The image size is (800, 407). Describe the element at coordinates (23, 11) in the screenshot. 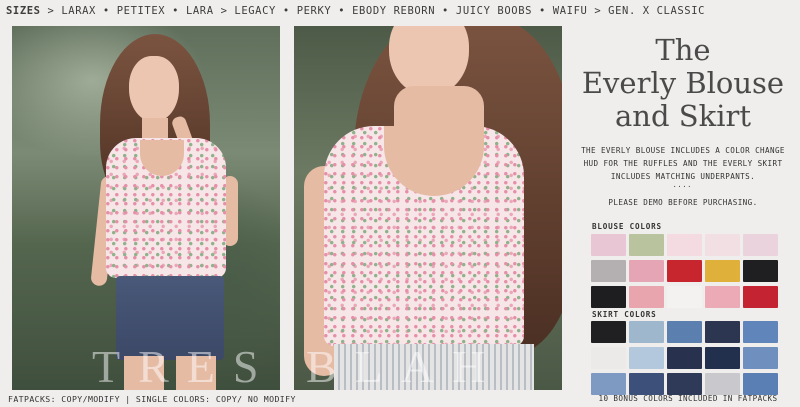

I see `sizes-label: SIZES` at that location.